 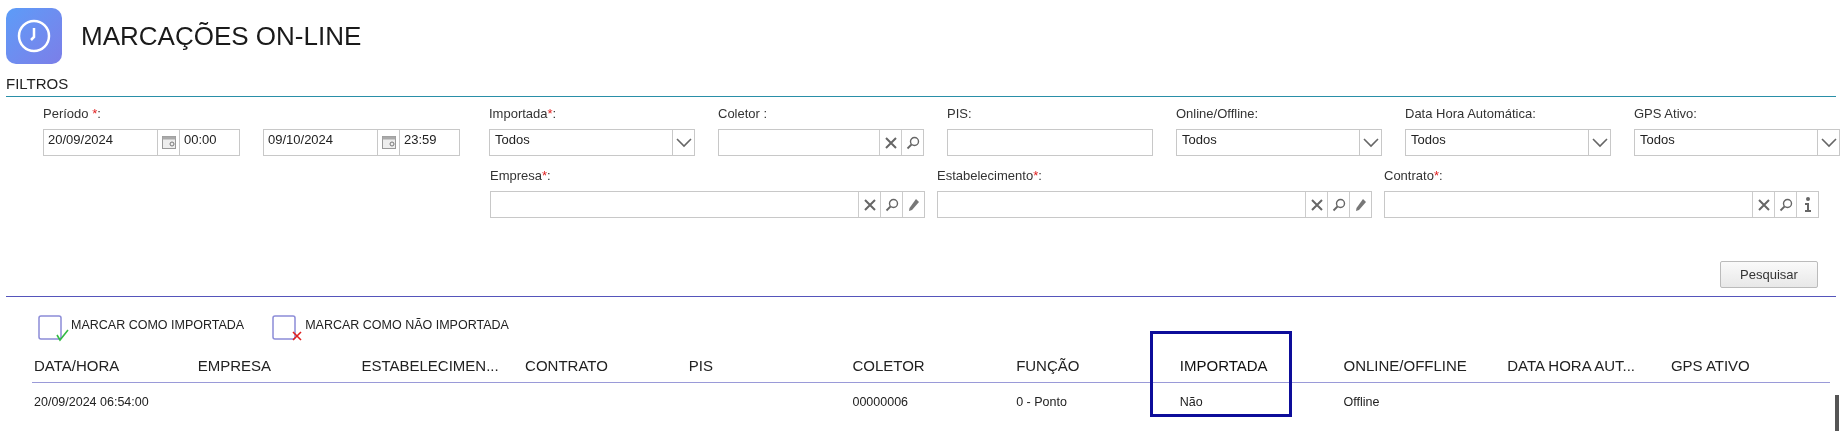 I want to click on date-field: 20/09/2024, so click(x=111, y=142).